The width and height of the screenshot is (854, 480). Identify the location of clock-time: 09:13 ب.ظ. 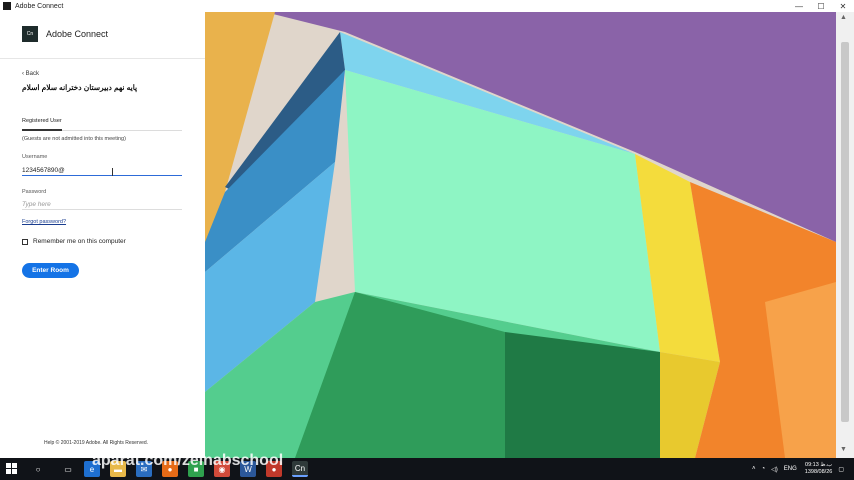
(819, 465).